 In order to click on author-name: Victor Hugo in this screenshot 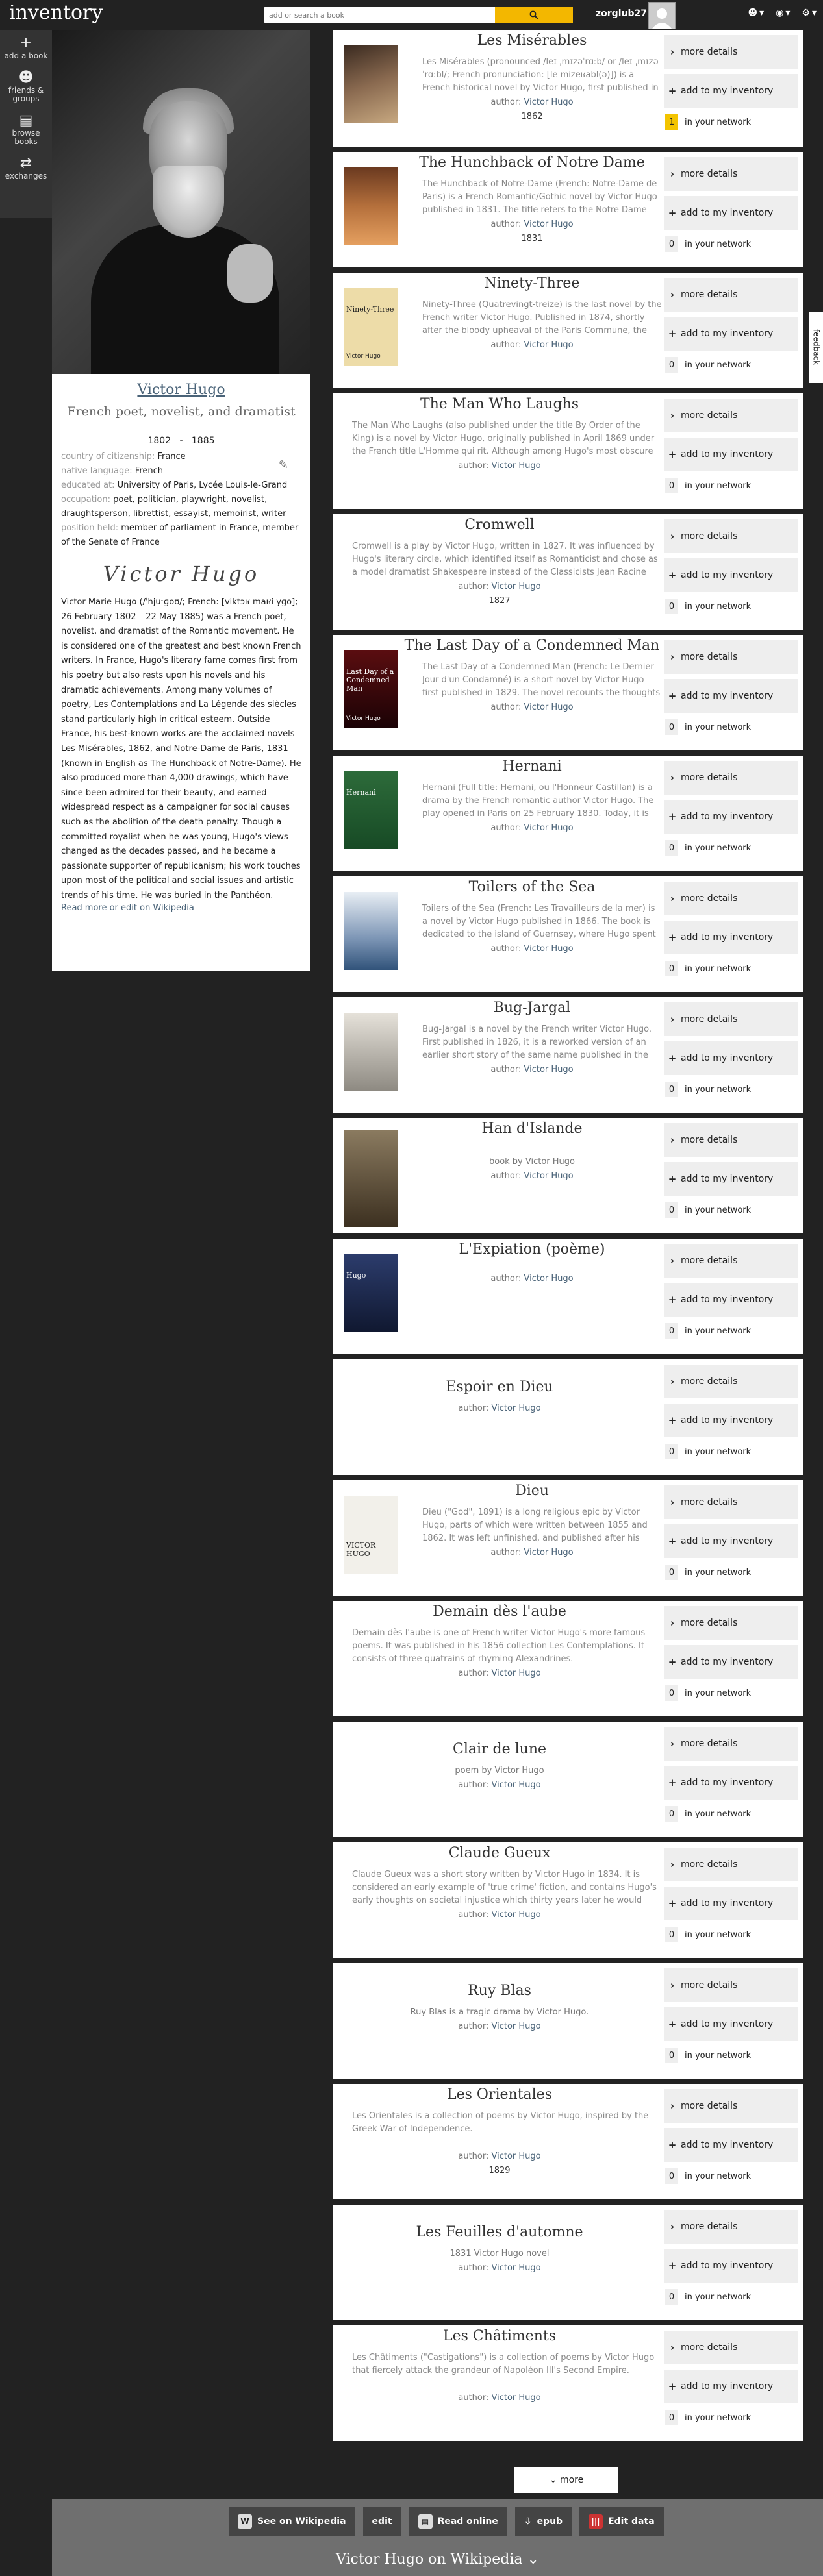, I will do `click(181, 390)`.